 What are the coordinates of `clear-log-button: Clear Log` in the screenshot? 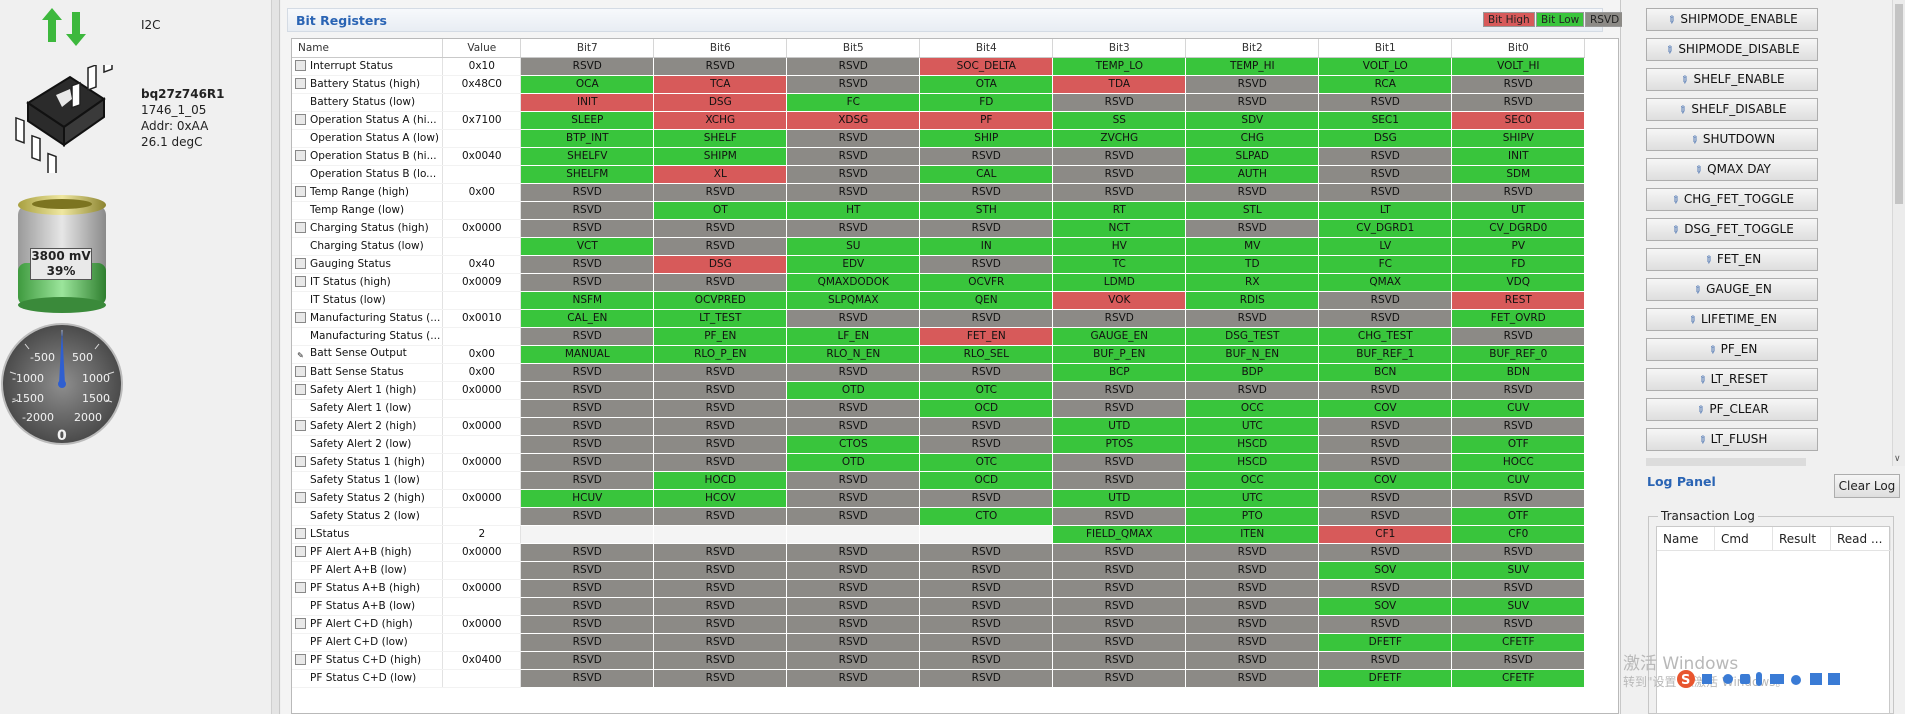 It's located at (1867, 486).